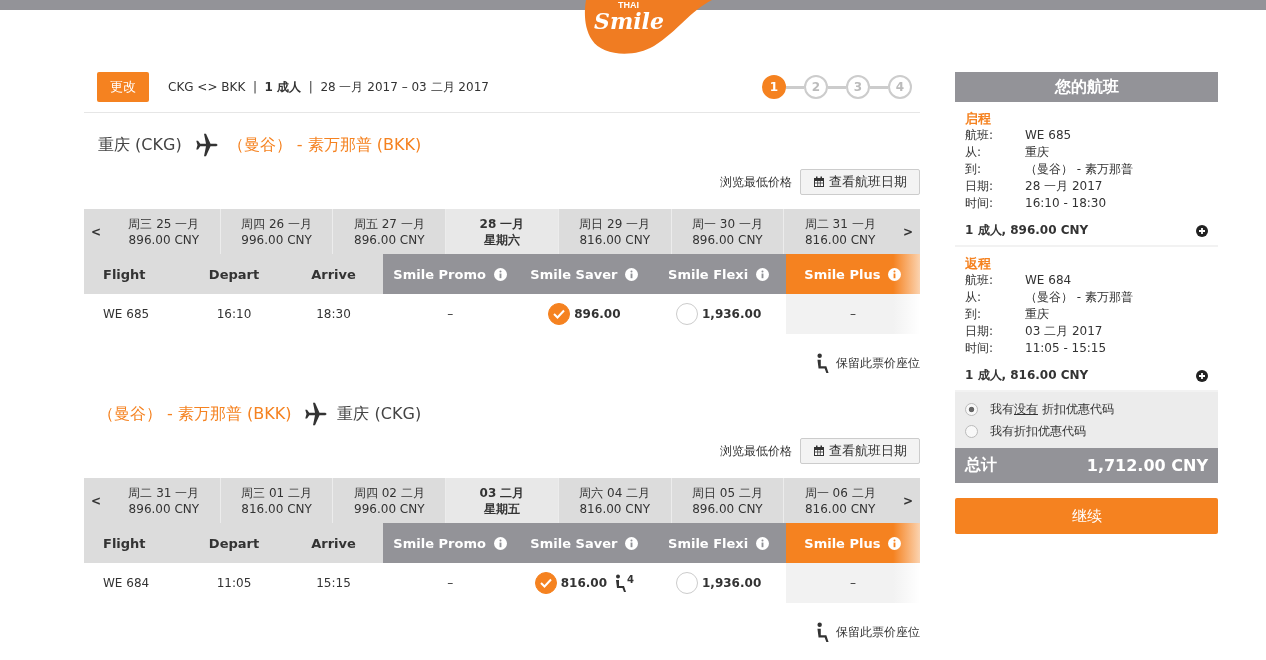 This screenshot has height=660, width=1266. Describe the element at coordinates (134, 543) in the screenshot. I see `column-header: Flight` at that location.